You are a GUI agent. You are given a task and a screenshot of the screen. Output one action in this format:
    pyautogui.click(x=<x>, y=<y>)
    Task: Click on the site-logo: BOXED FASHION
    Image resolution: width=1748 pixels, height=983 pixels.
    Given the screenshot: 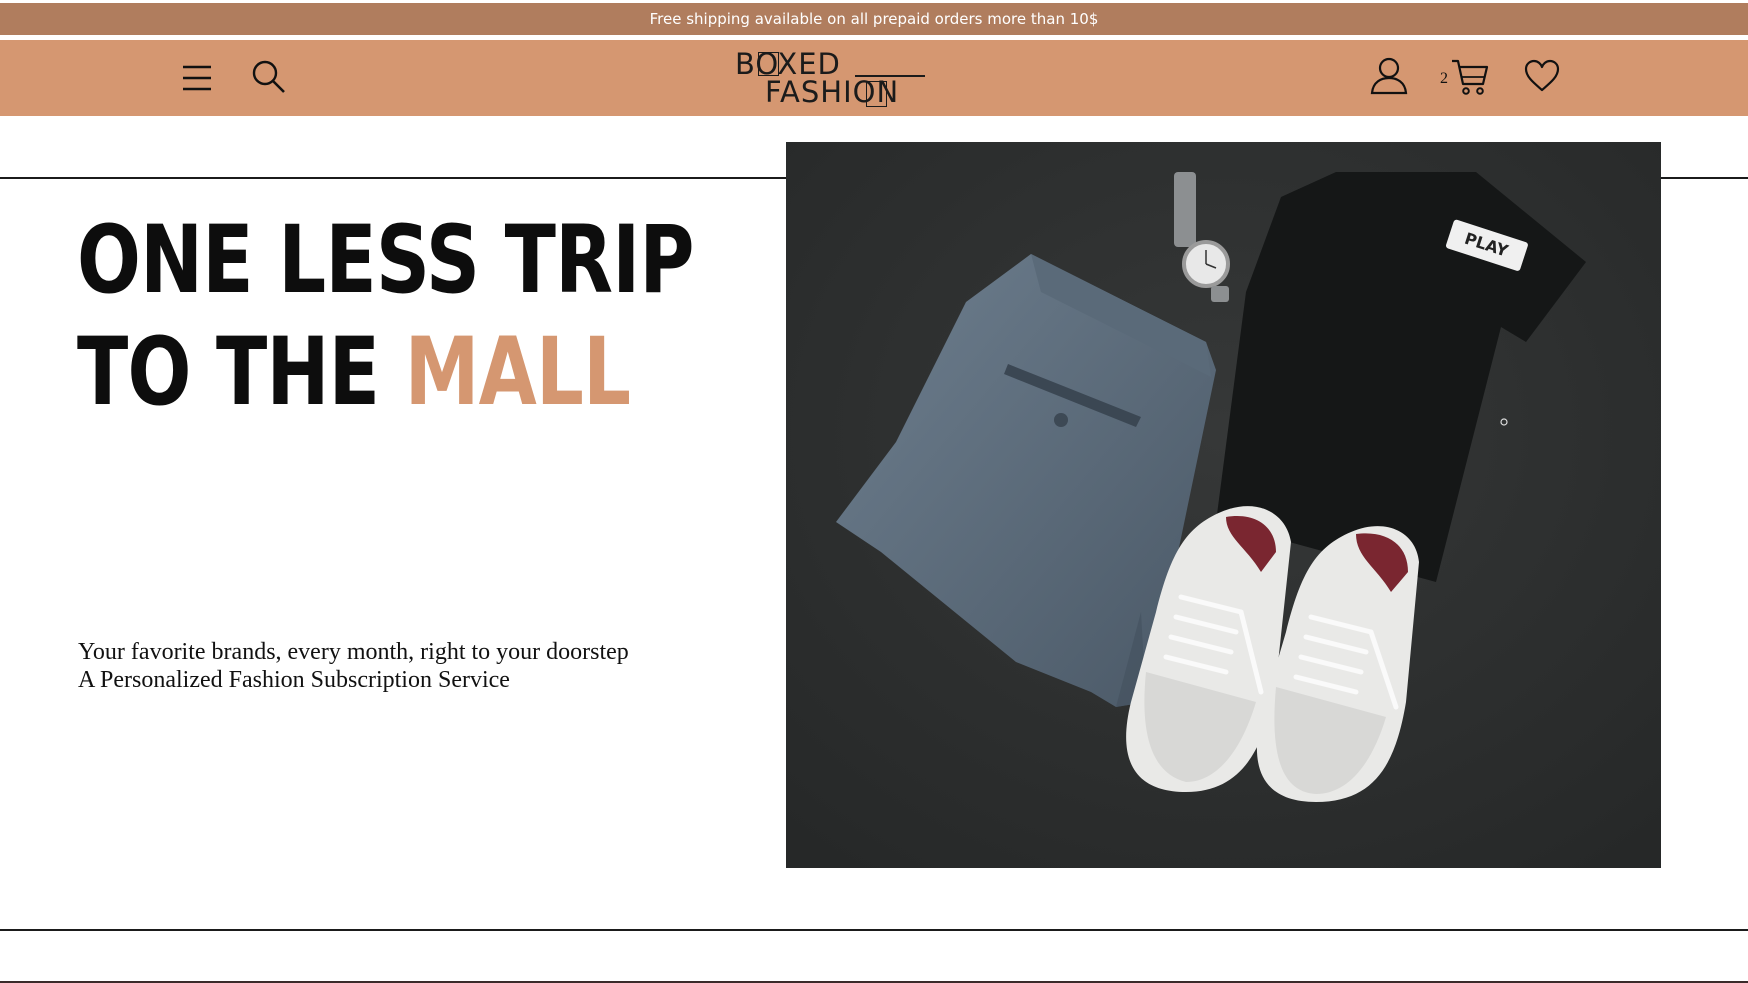 What is the action you would take?
    pyautogui.click(x=830, y=78)
    